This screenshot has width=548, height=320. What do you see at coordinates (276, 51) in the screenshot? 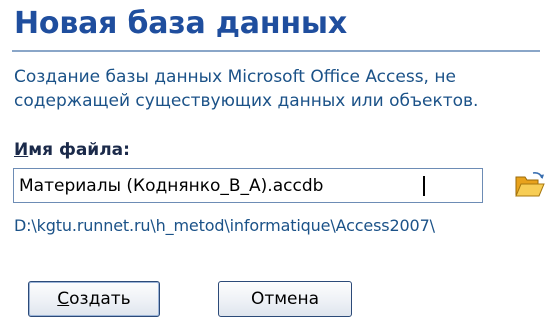
I see `title-divider` at bounding box center [276, 51].